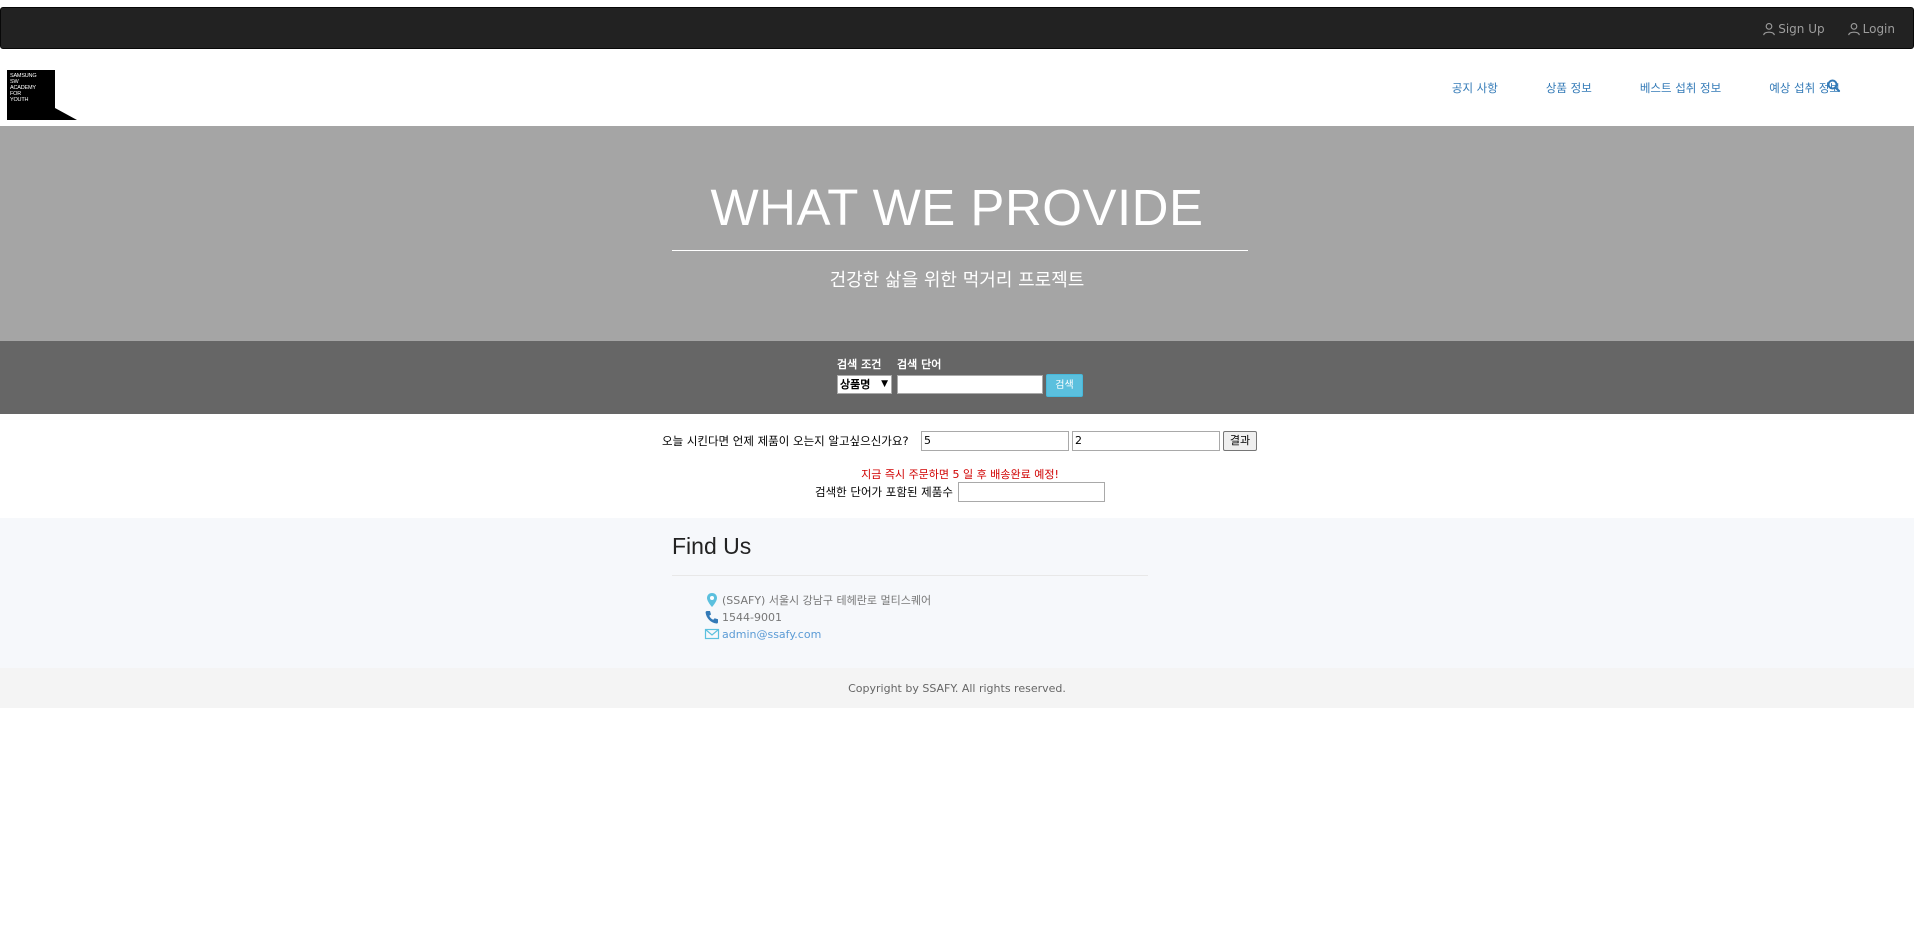 This screenshot has width=1914, height=941. Describe the element at coordinates (827, 600) in the screenshot. I see `address-text: (SSAFY) 서울시 강남구 테헤란로 멀티스퀘어` at that location.